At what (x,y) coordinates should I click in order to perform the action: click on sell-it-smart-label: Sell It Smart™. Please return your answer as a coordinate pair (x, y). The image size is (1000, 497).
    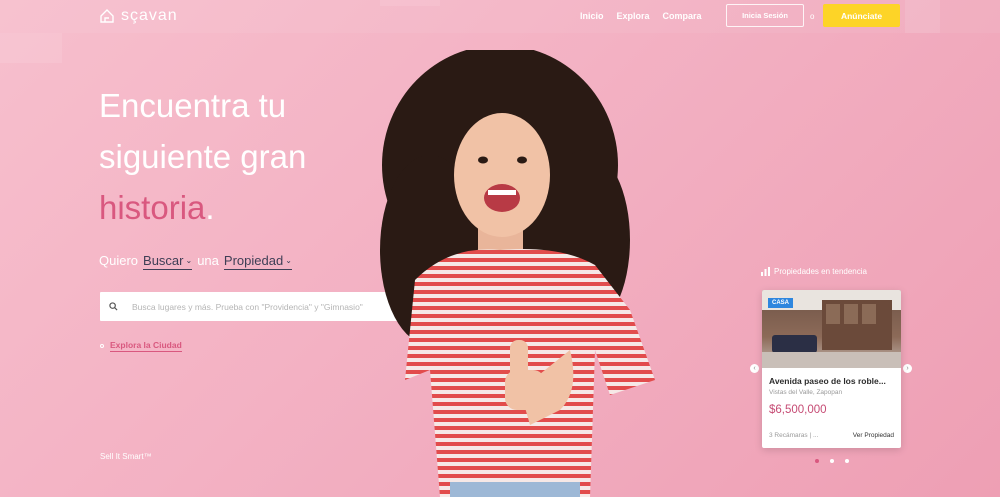
    Looking at the image, I should click on (126, 456).